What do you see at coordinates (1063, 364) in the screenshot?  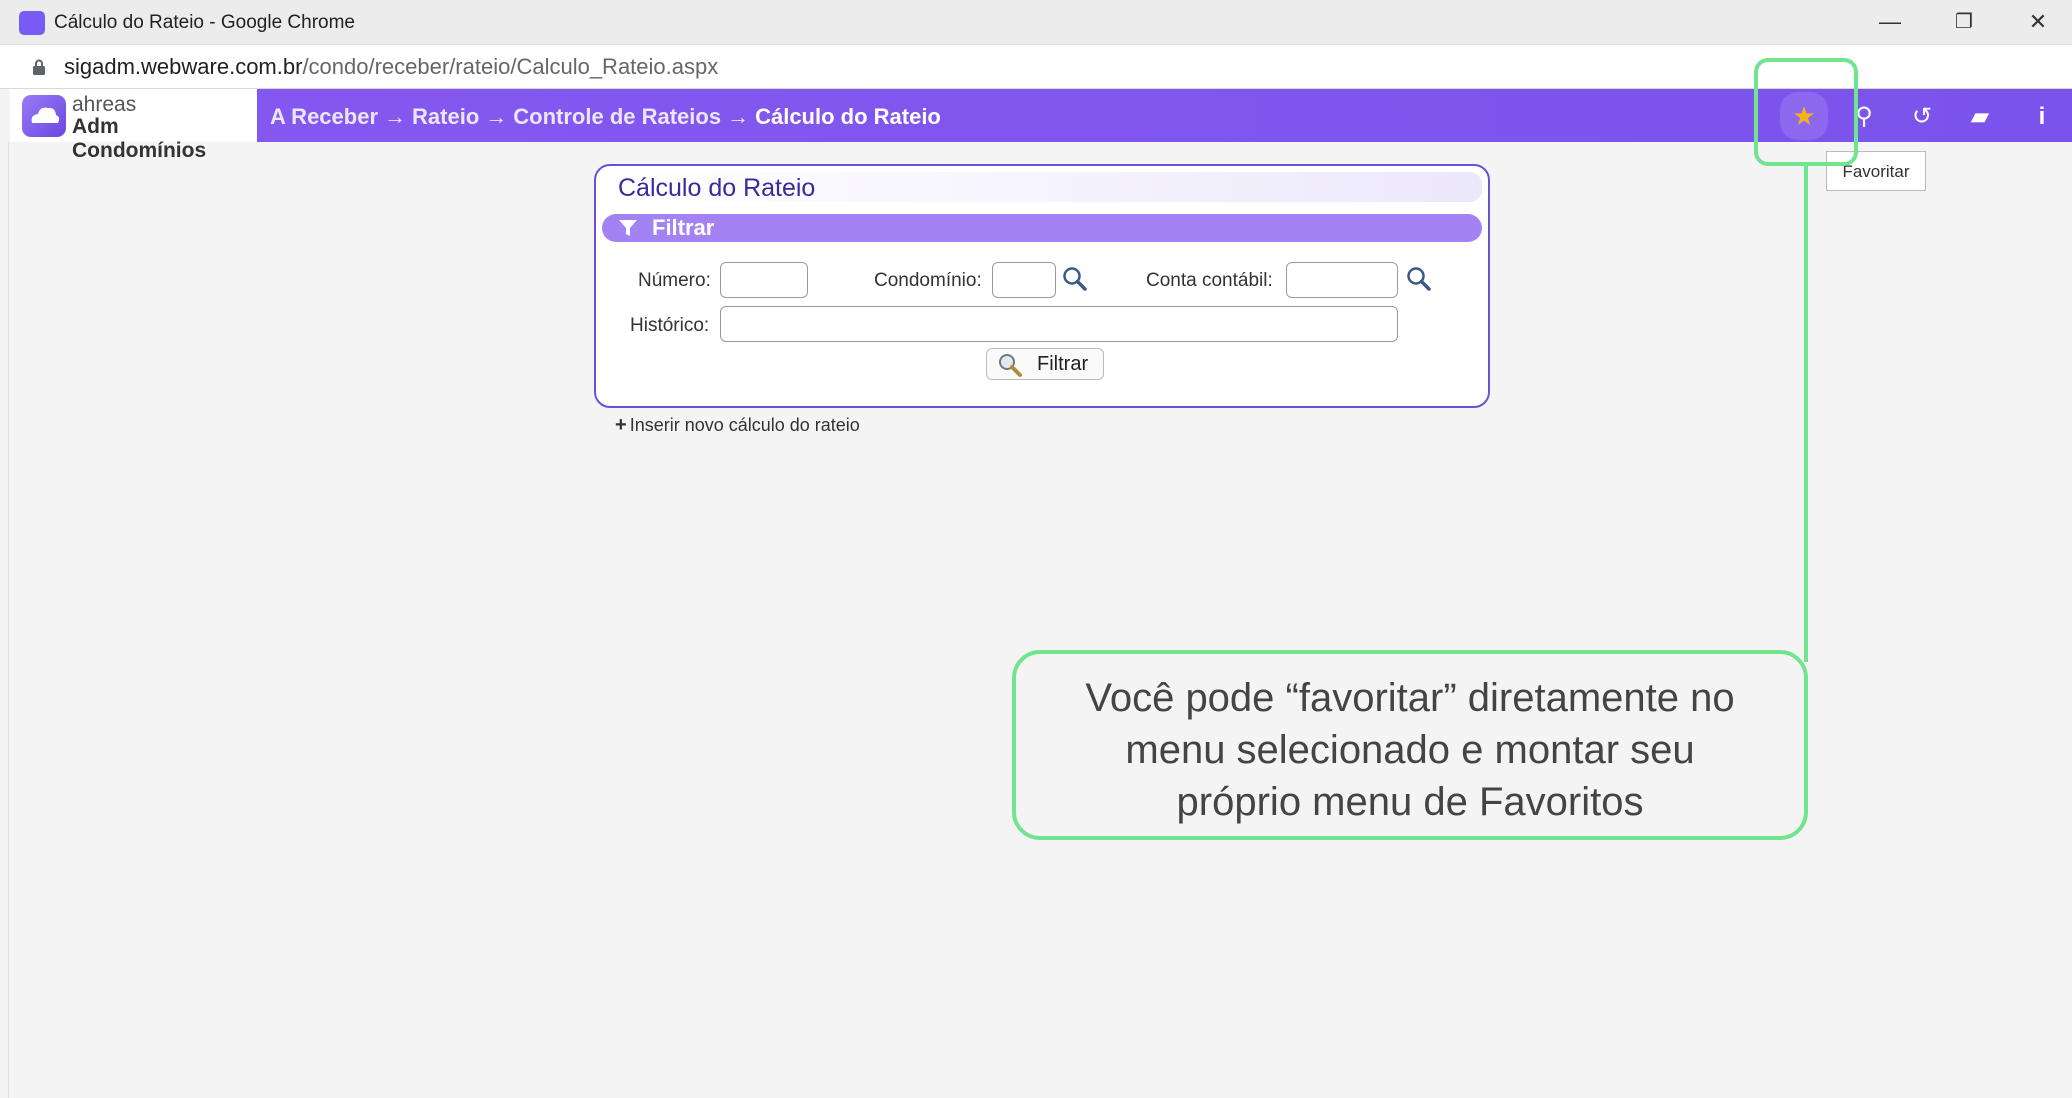 I see `filtrar-button-label: Filtrar` at bounding box center [1063, 364].